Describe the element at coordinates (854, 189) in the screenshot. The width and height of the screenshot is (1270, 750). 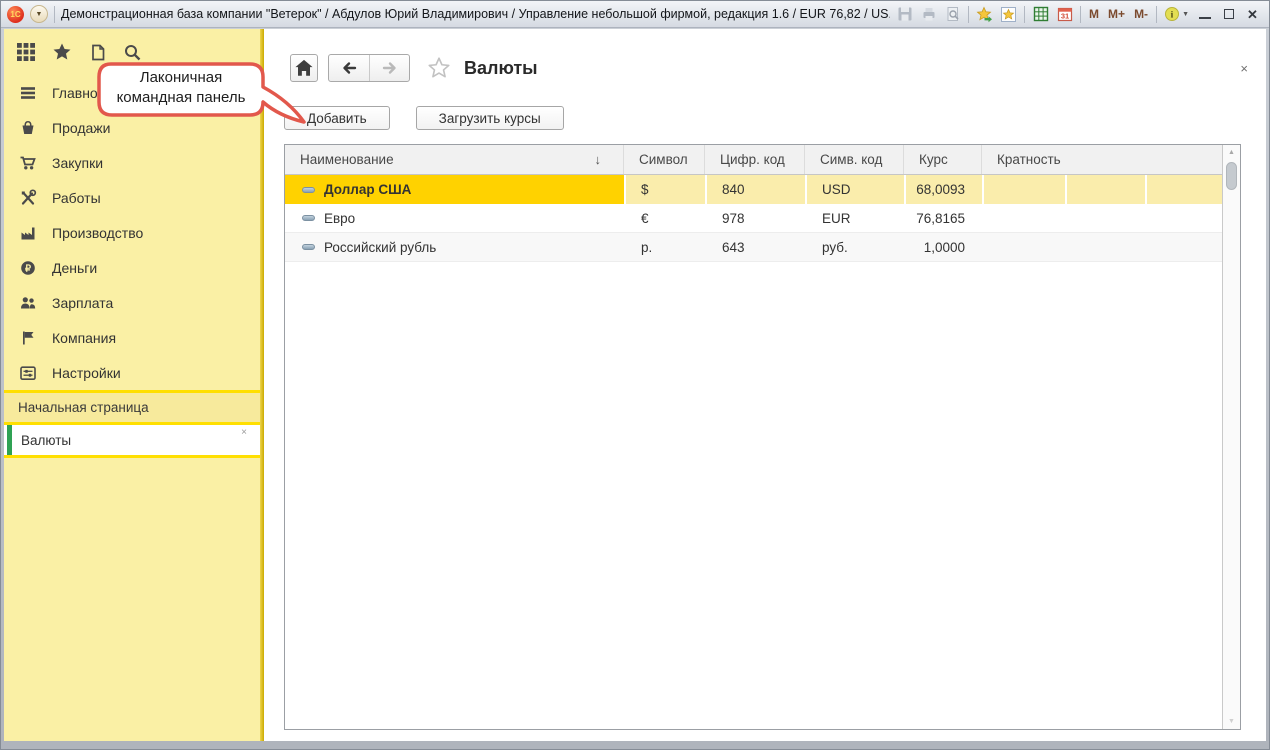
I see `currency-char-code-cell: USD` at that location.